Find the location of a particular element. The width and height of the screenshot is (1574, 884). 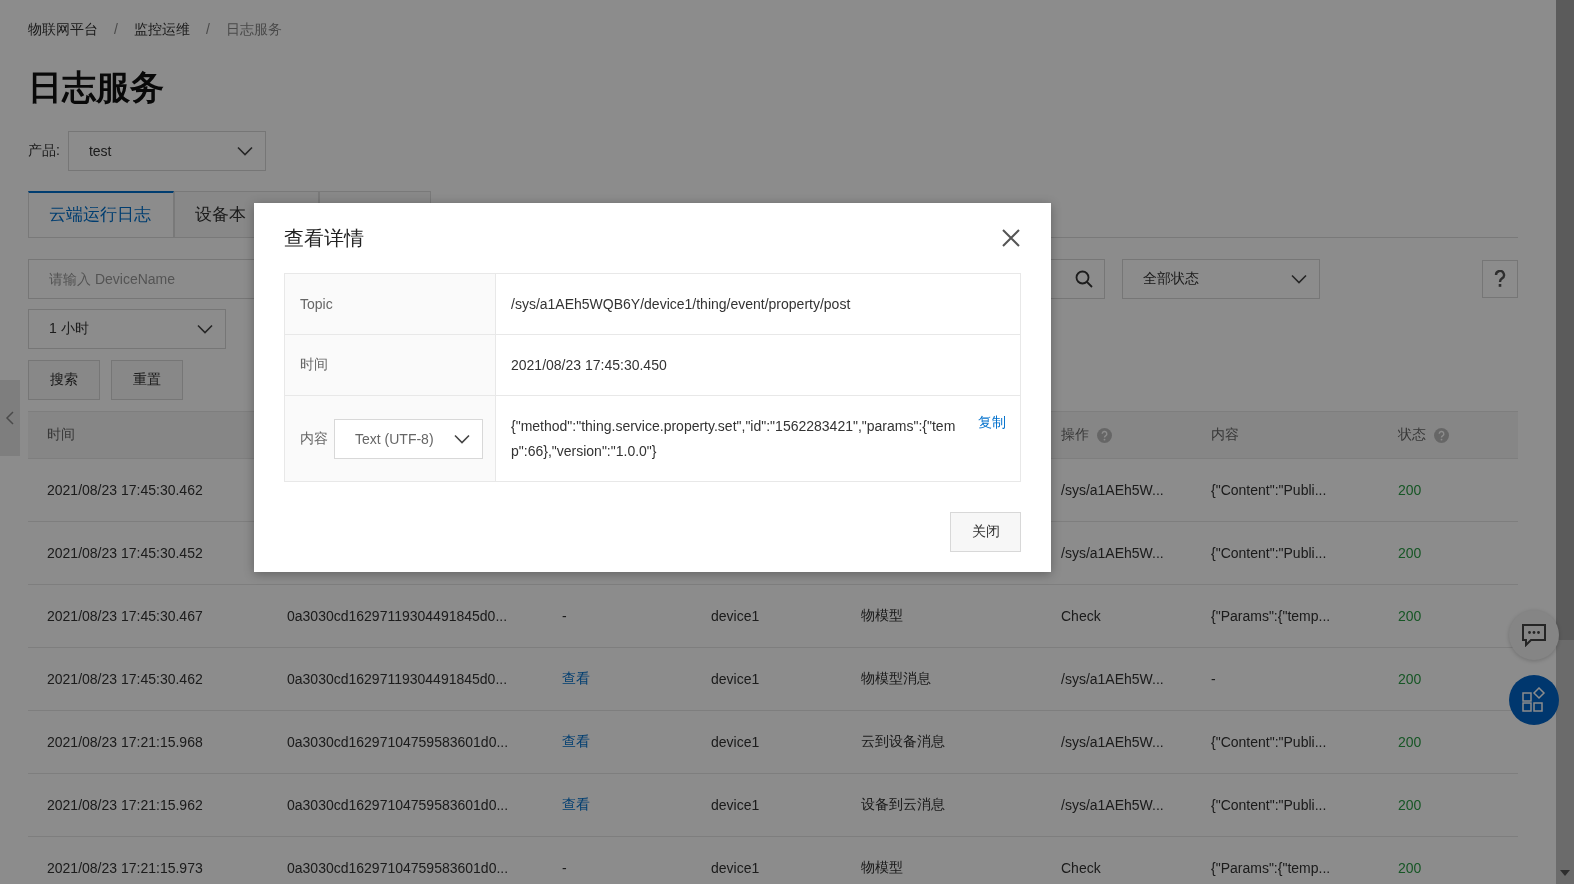

breadcrumb-current: 日志服务 is located at coordinates (253, 30).